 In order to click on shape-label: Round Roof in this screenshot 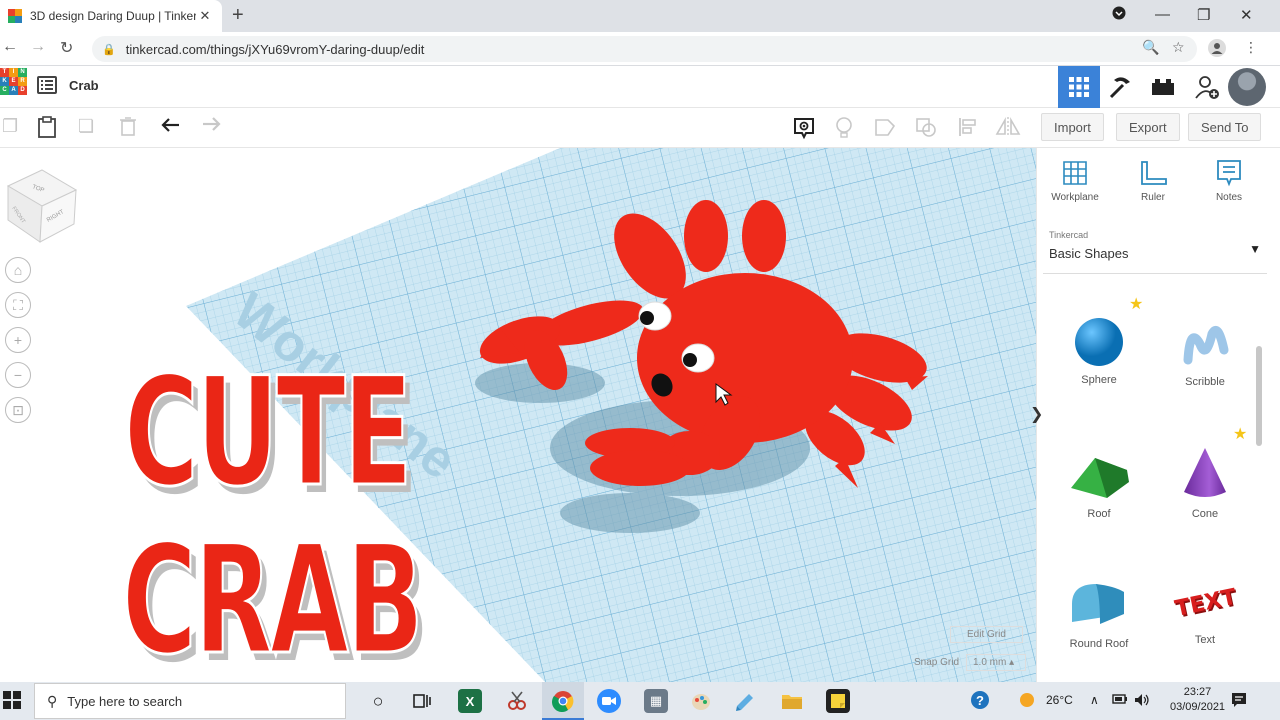, I will do `click(1099, 644)`.